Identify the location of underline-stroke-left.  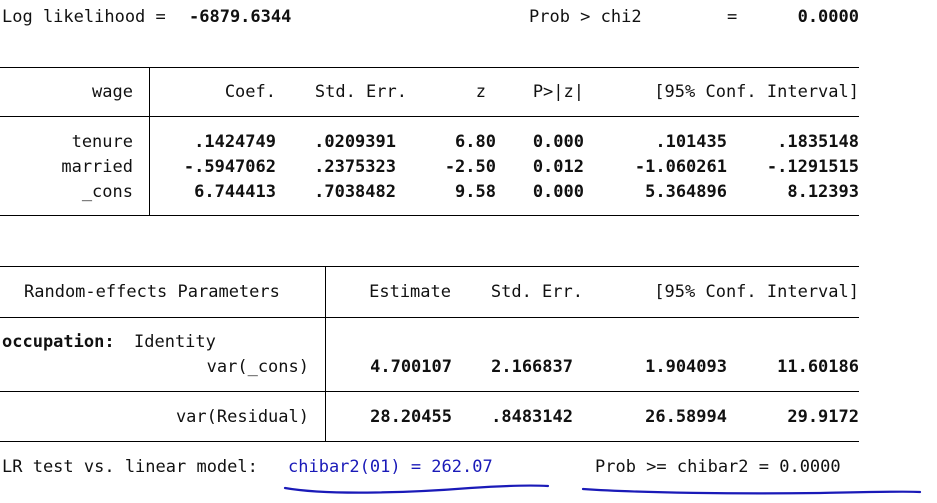
(416, 489).